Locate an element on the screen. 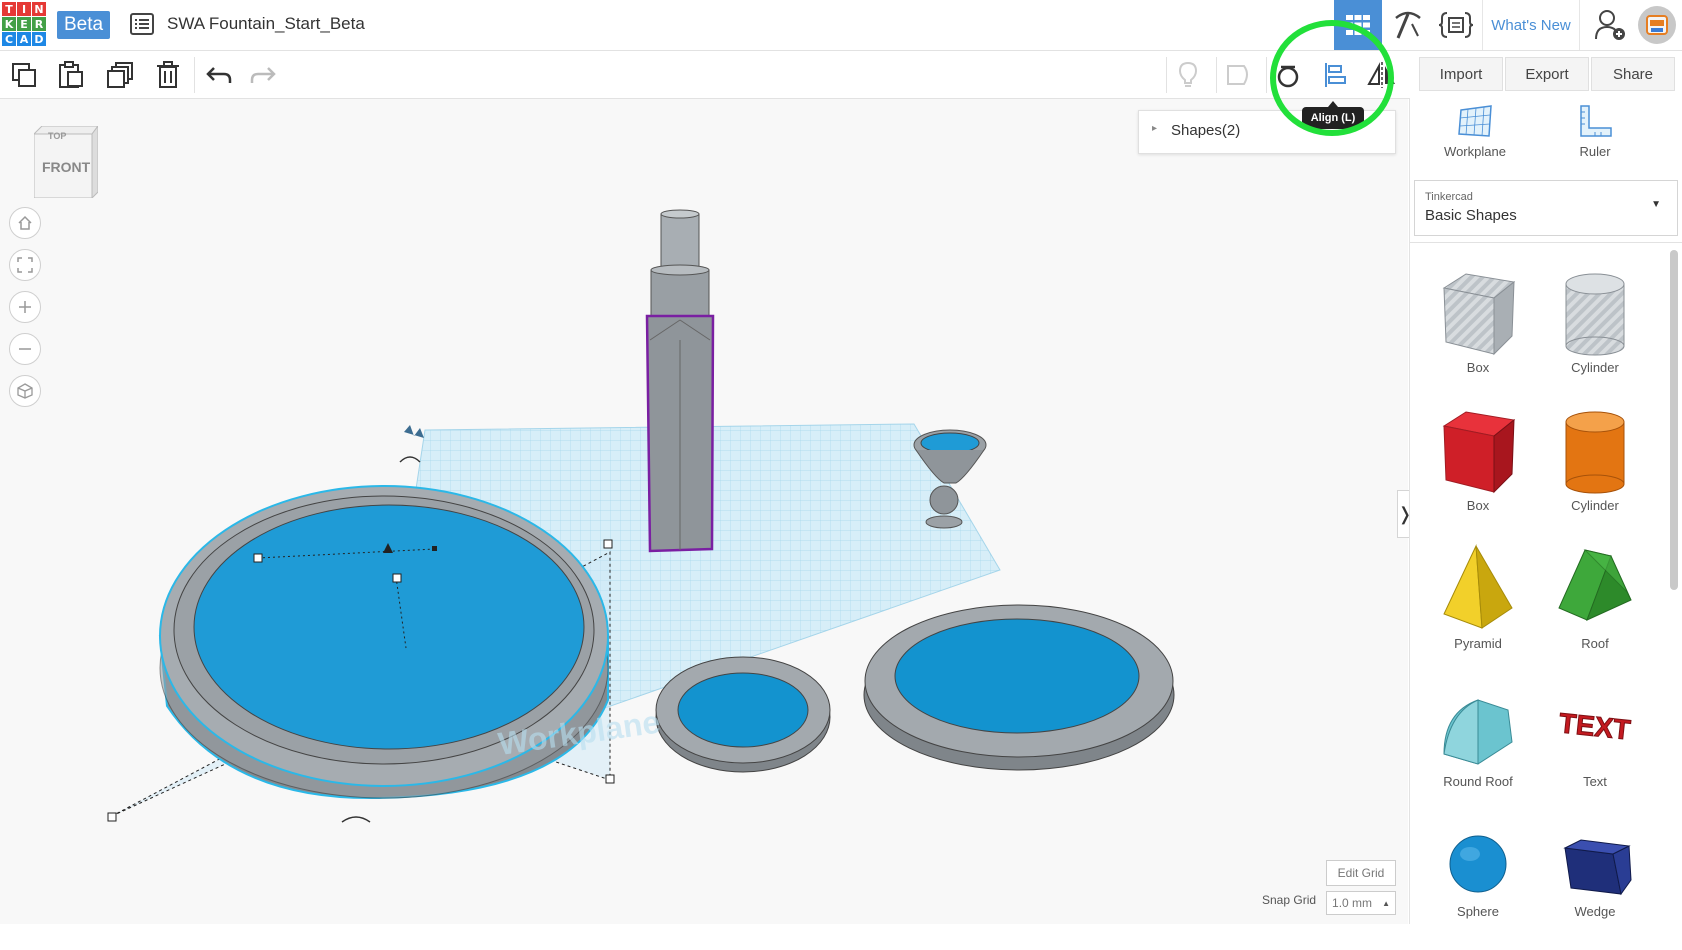 The height and width of the screenshot is (950, 1682). delete-icon is located at coordinates (168, 75).